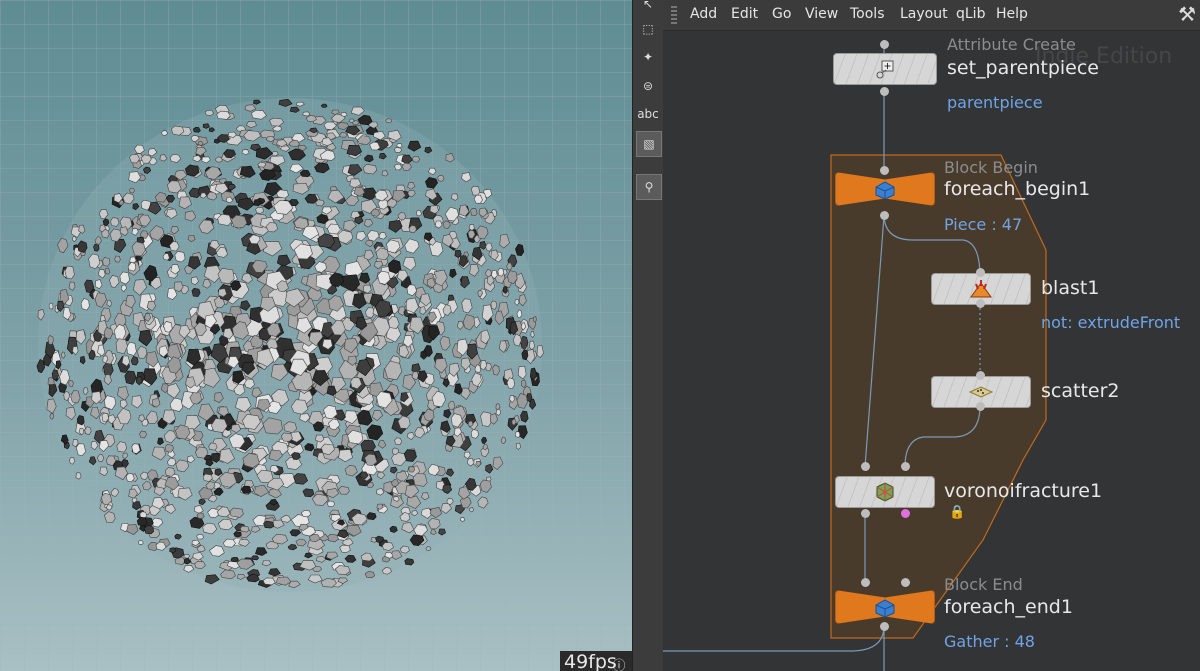 This screenshot has width=1200, height=671. I want to click on node-name: foreach_begin1, so click(1017, 189).